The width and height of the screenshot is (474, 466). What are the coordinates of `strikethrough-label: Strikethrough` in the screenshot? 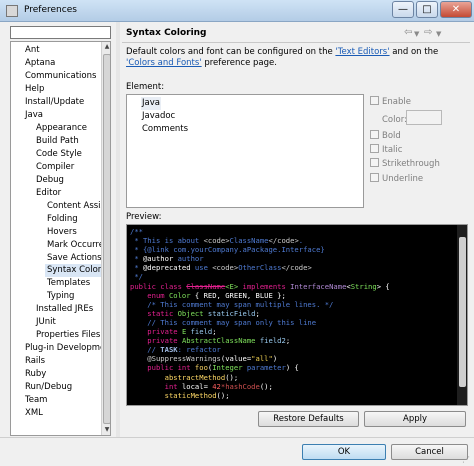 It's located at (411, 164).